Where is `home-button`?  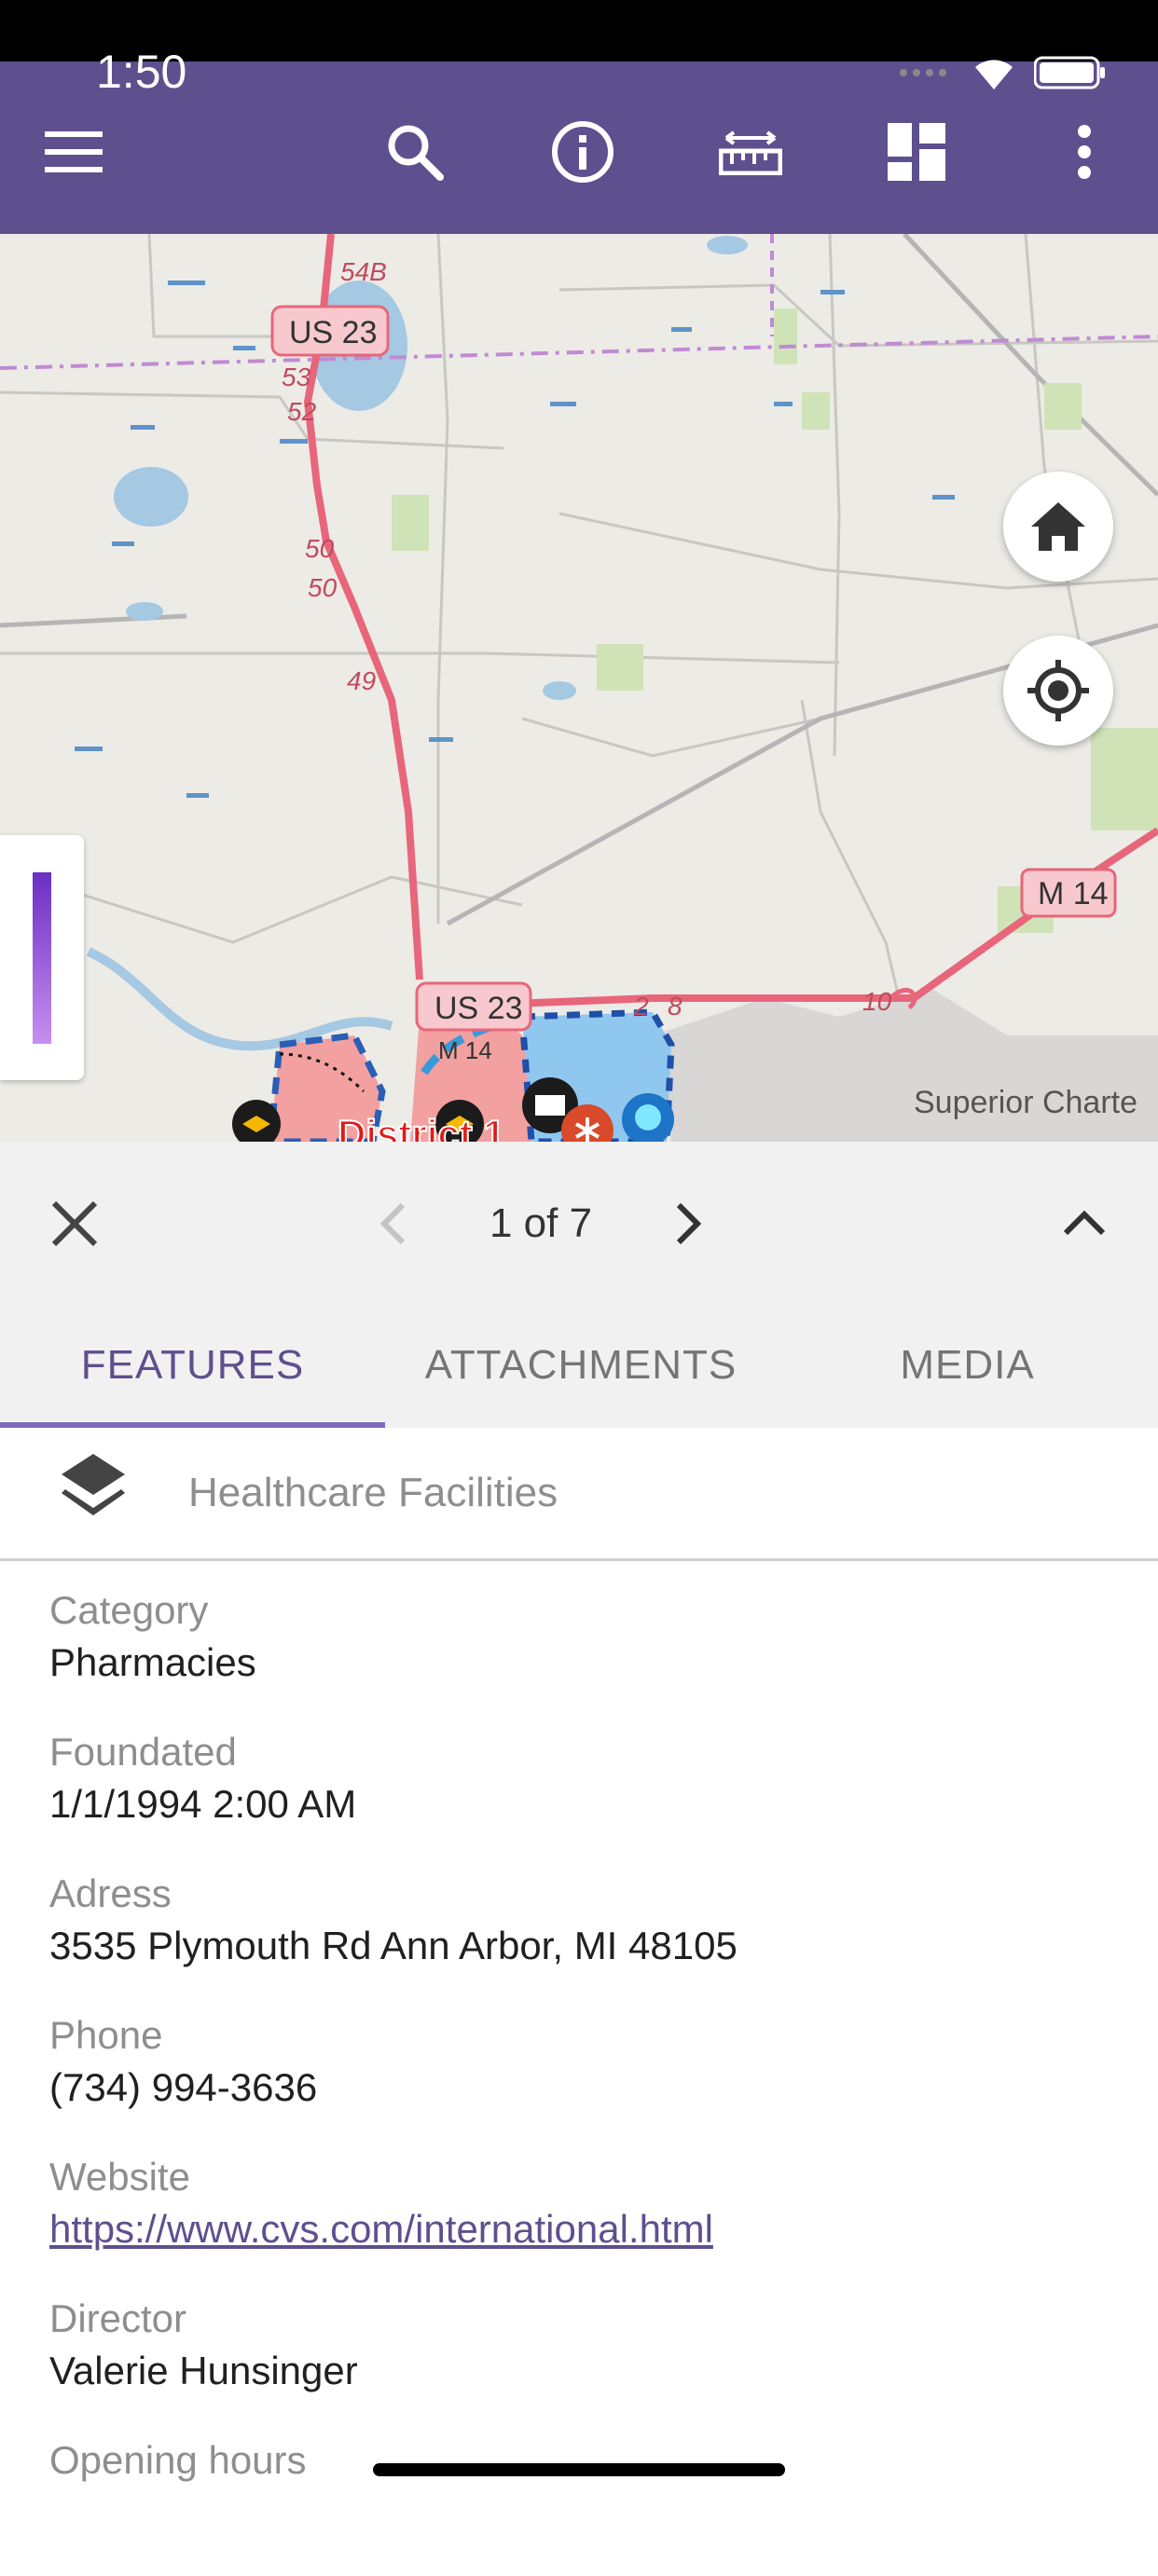
home-button is located at coordinates (1058, 527).